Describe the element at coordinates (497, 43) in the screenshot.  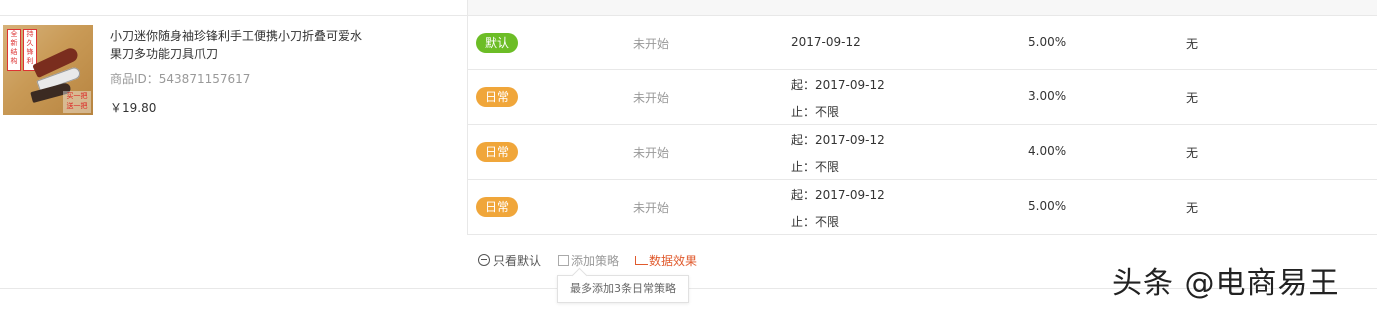
I see `strategy-type-badge: 默认` at that location.